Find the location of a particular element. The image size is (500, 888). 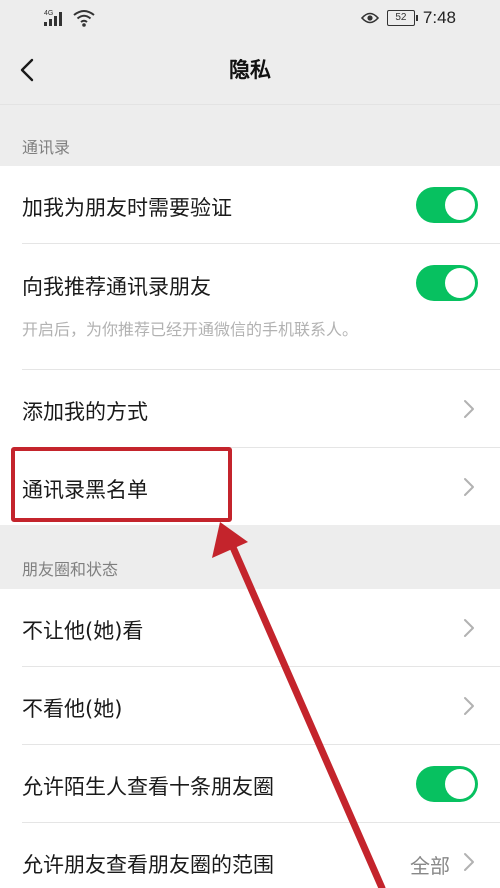

recommend-contacts-toggle is located at coordinates (447, 283).